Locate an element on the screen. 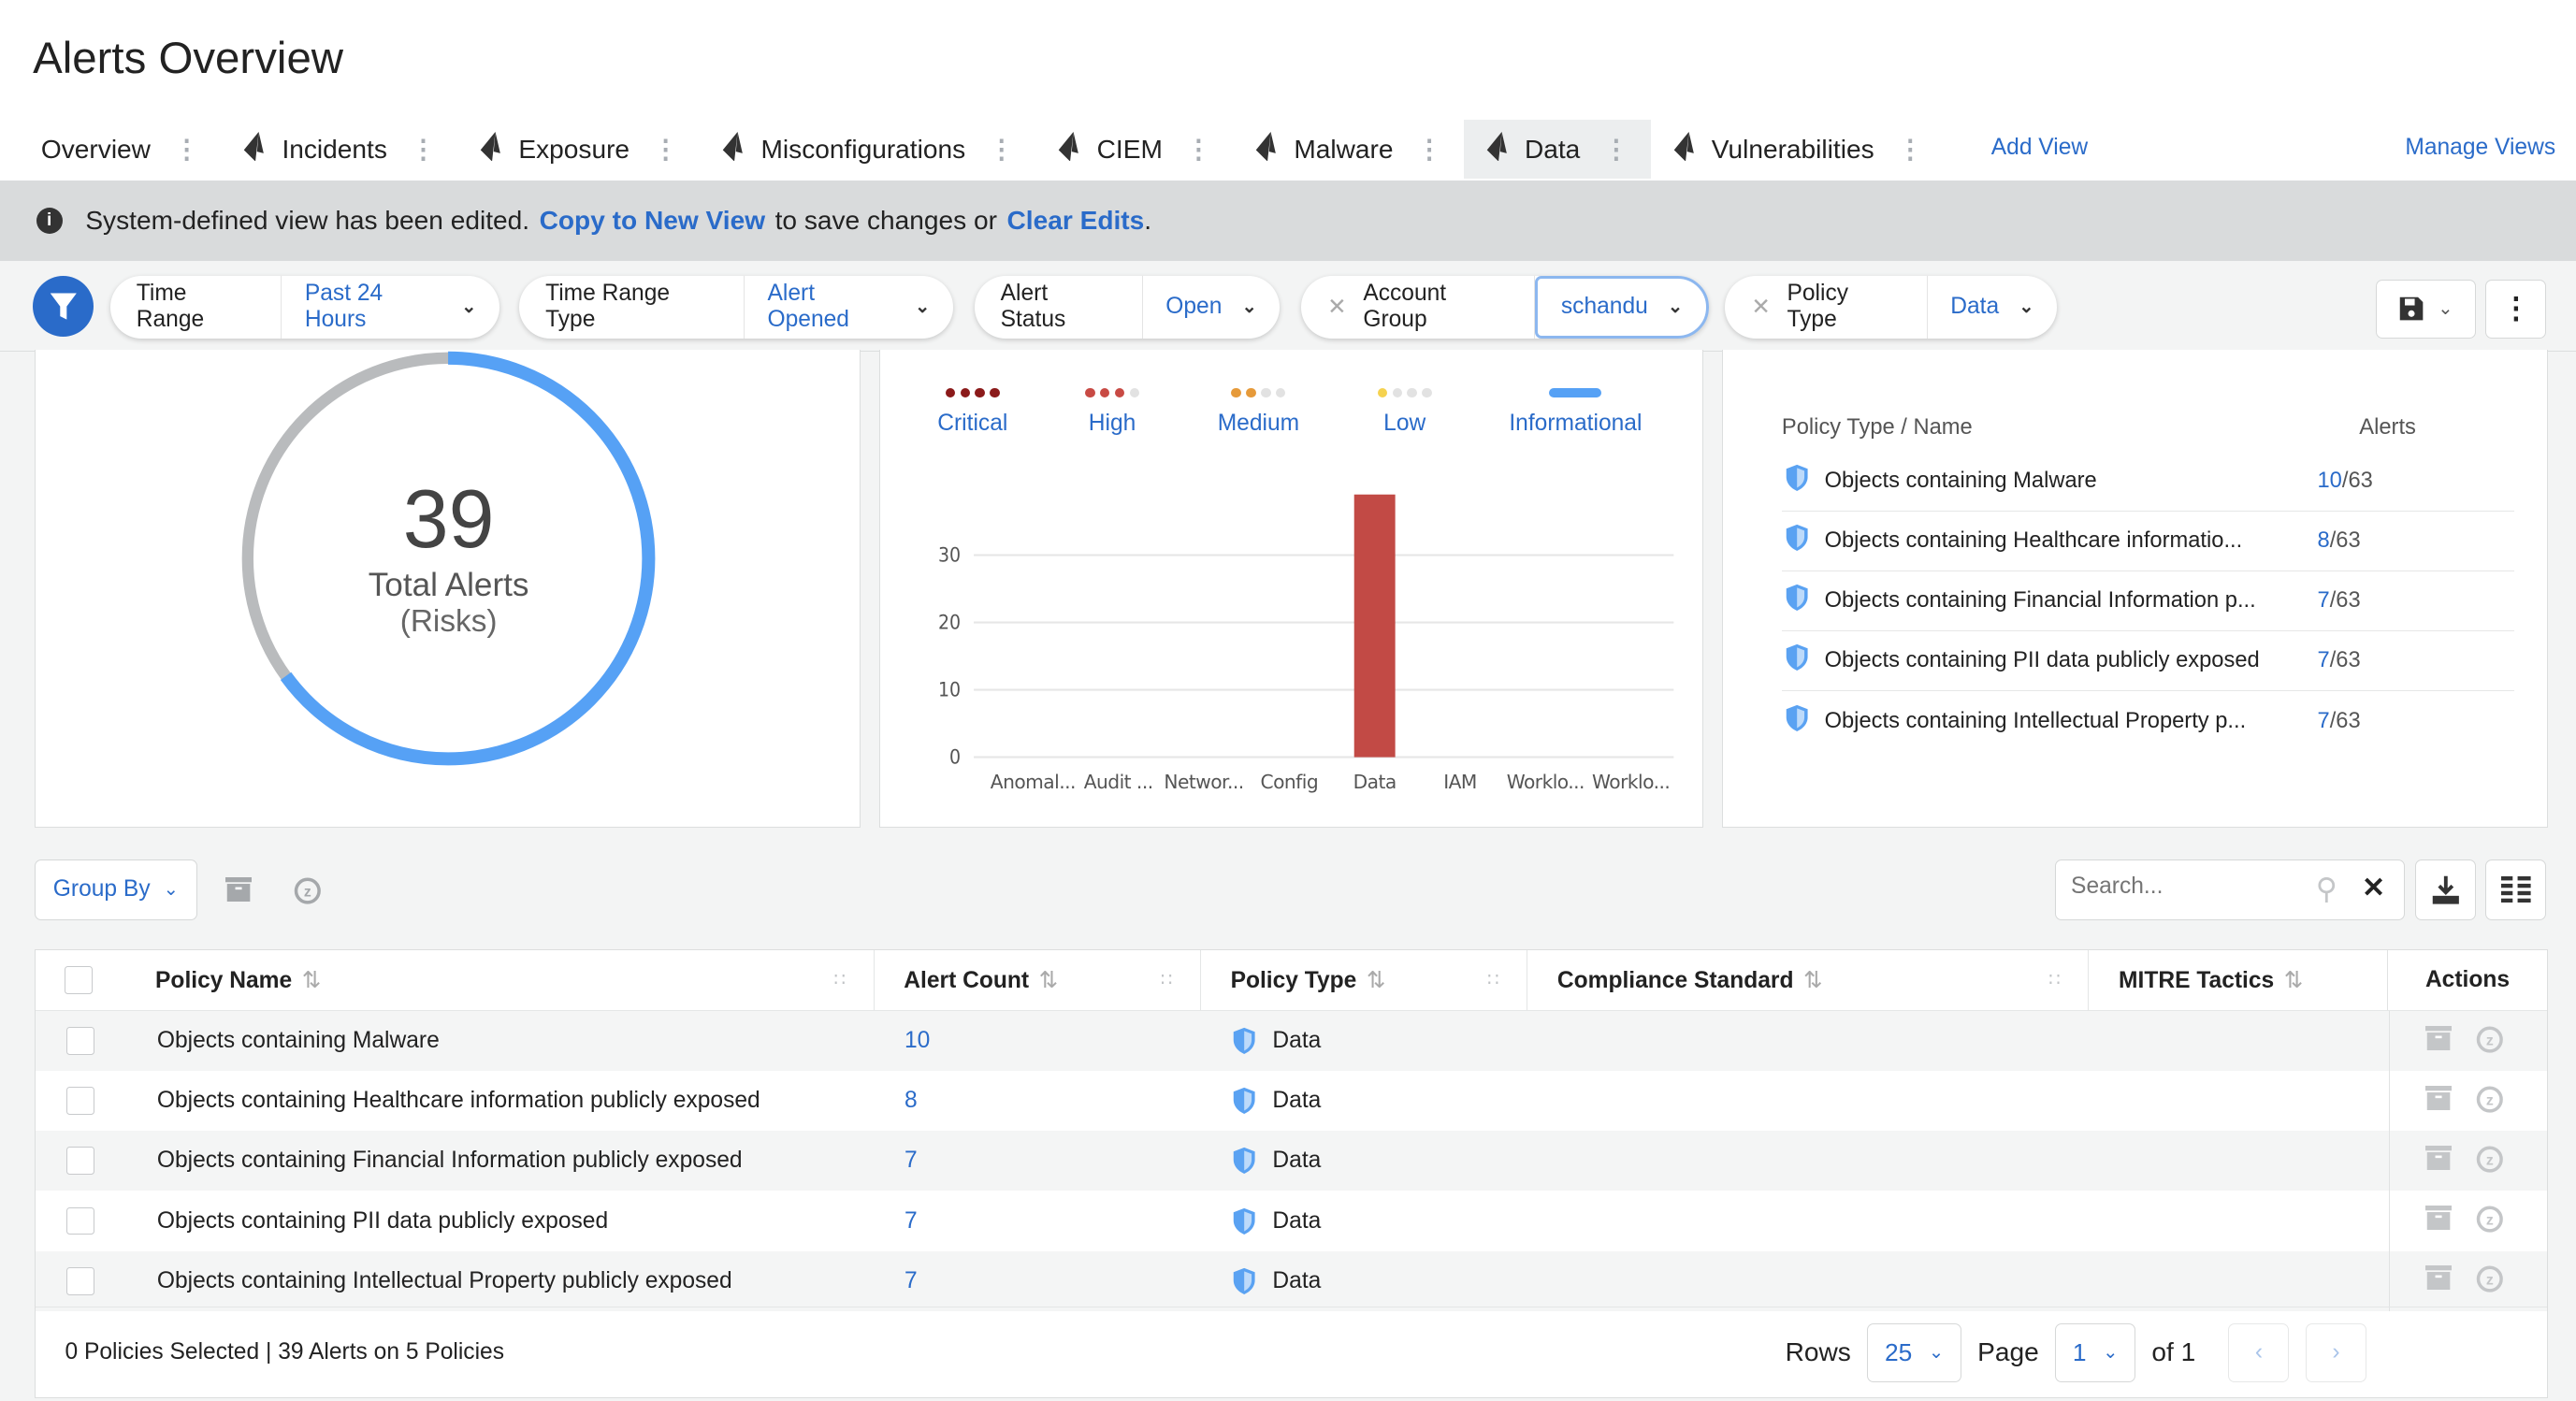 The height and width of the screenshot is (1401, 2576). list-item: Objects containing Malware 10/63 is located at coordinates (2148, 482).